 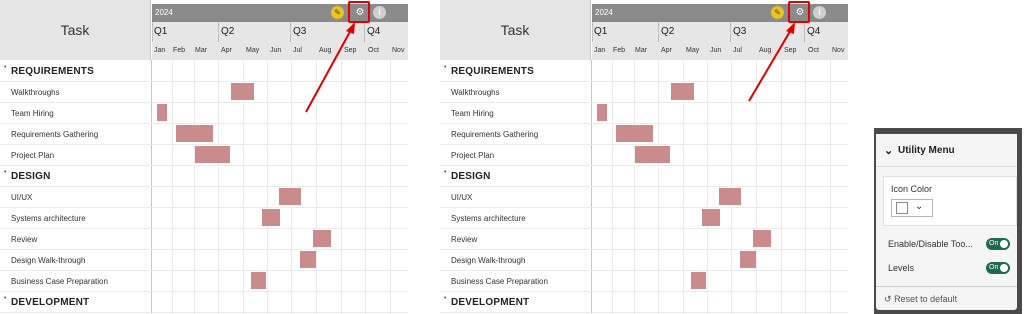 I want to click on utility-menu-title: Utility Menu, so click(x=926, y=150).